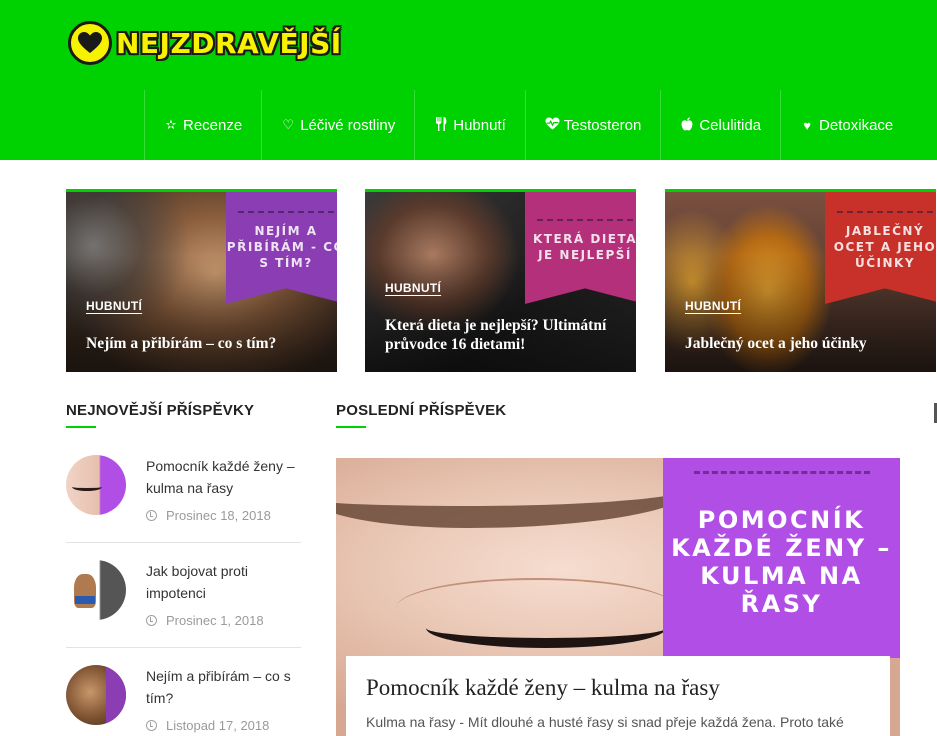 Image resolution: width=937 pixels, height=736 pixels. Describe the element at coordinates (479, 125) in the screenshot. I see `nav-label: Hubnutí` at that location.